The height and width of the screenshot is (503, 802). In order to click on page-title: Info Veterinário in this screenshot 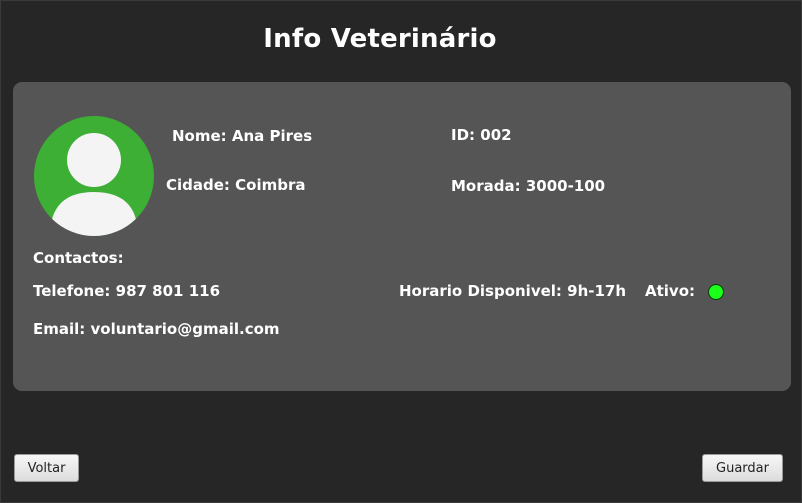, I will do `click(380, 39)`.